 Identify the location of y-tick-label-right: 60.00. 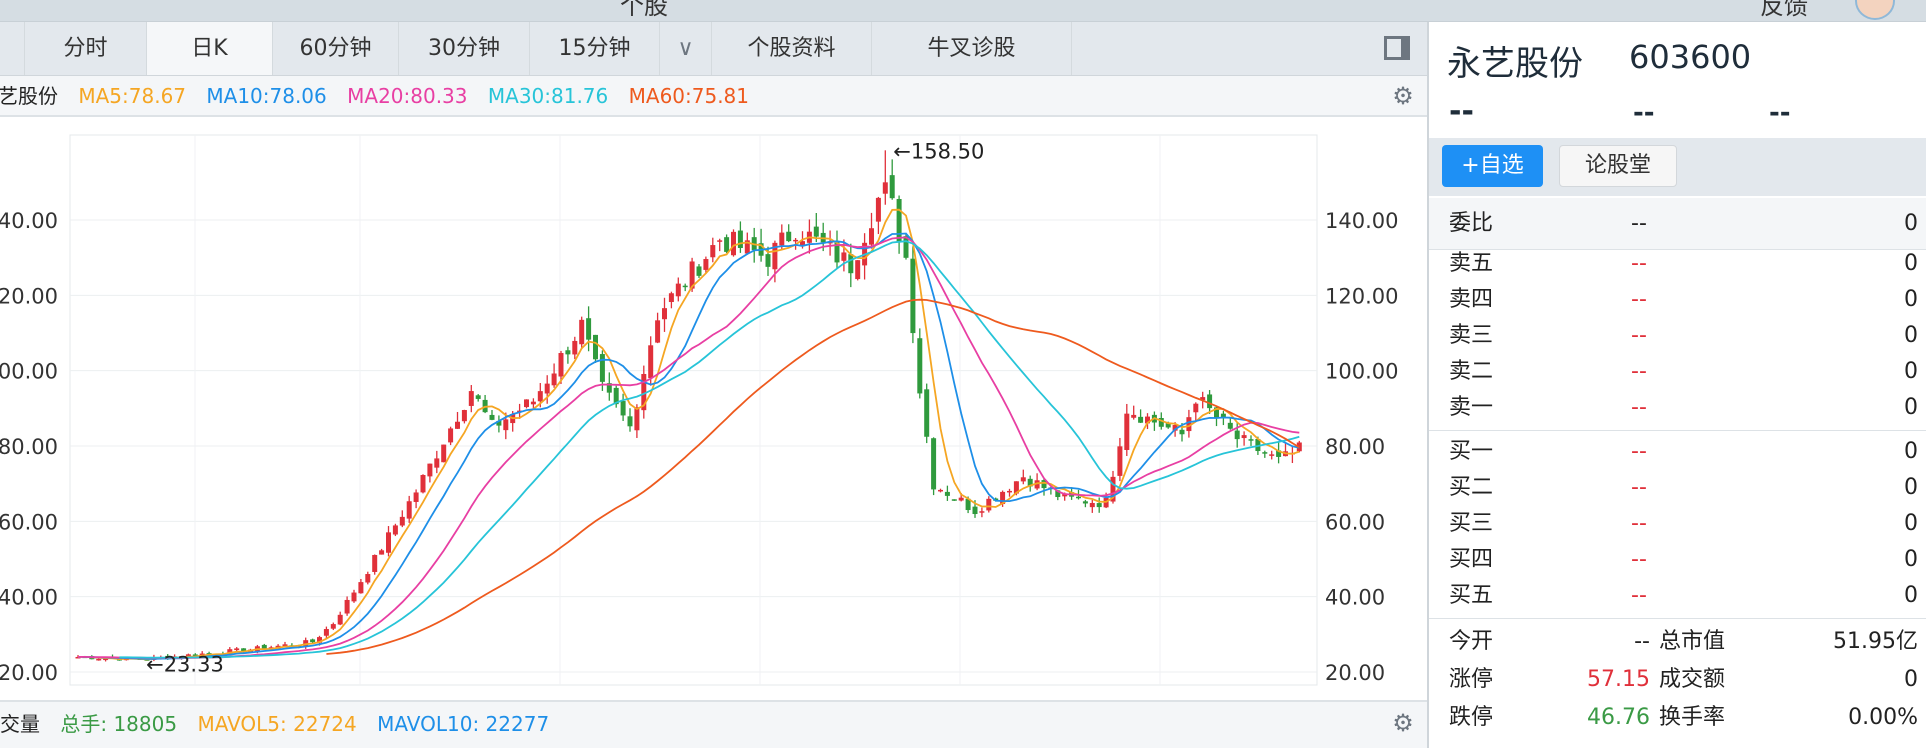
(1355, 522).